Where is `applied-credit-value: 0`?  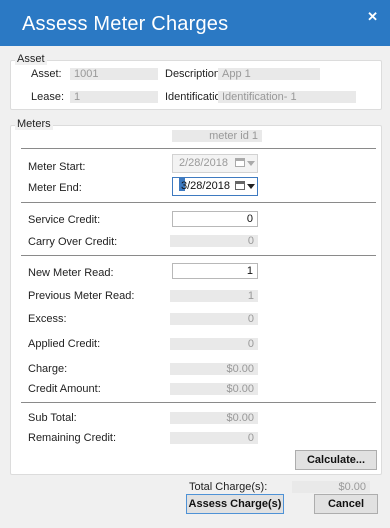 applied-credit-value: 0 is located at coordinates (214, 344).